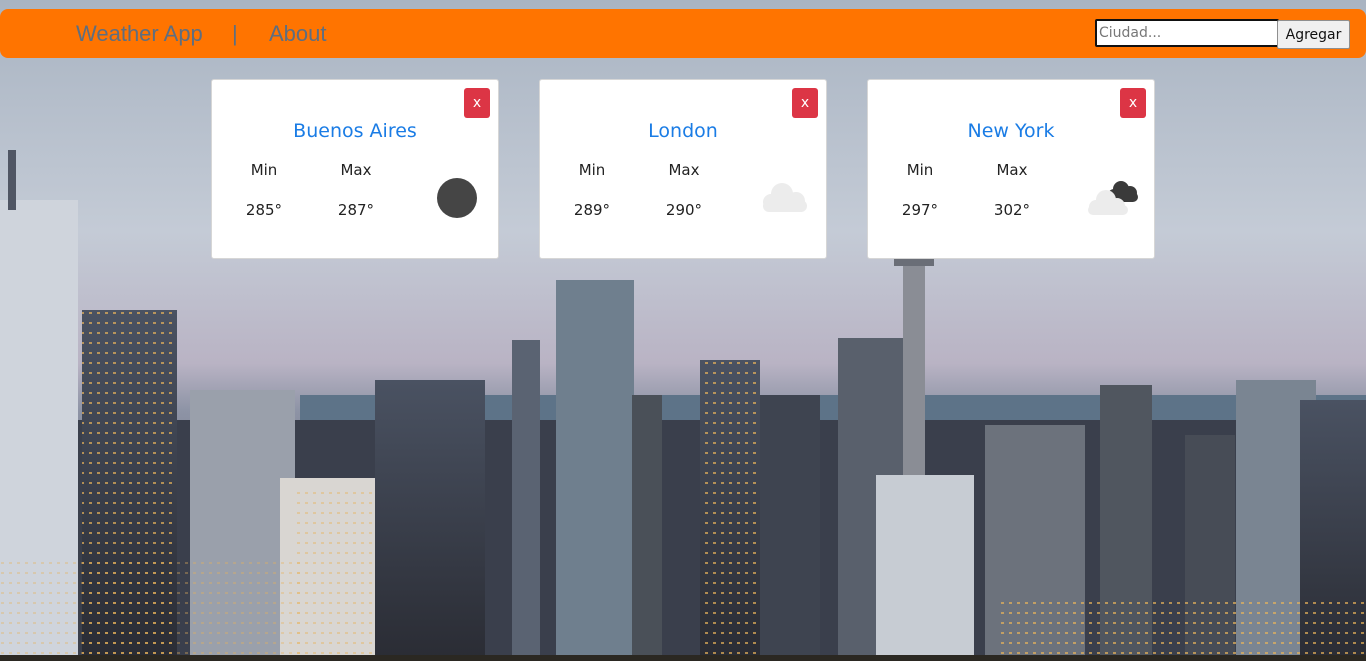  I want to click on city-name-link: London, so click(683, 131).